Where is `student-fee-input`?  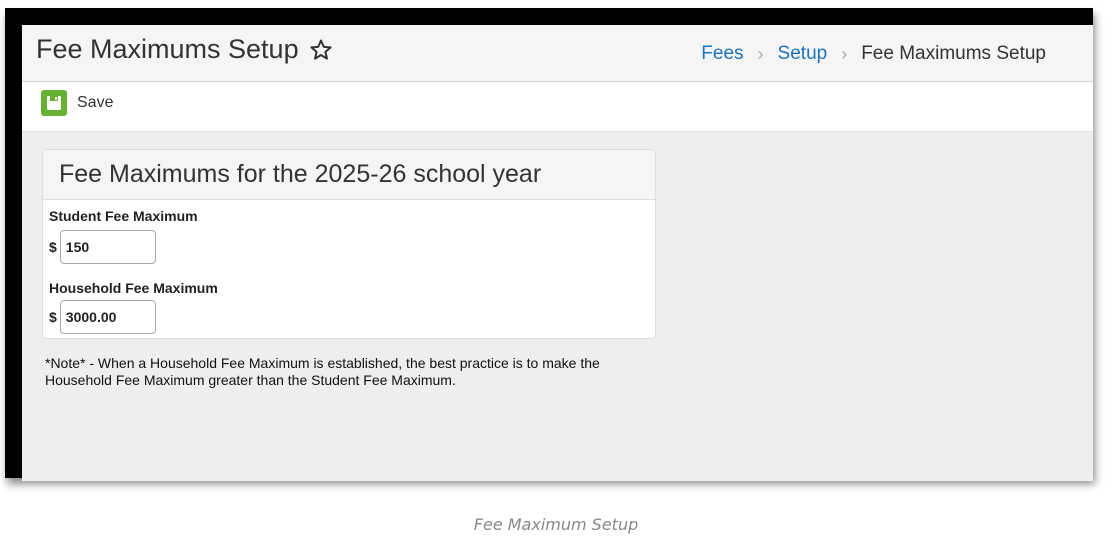 student-fee-input is located at coordinates (107, 247).